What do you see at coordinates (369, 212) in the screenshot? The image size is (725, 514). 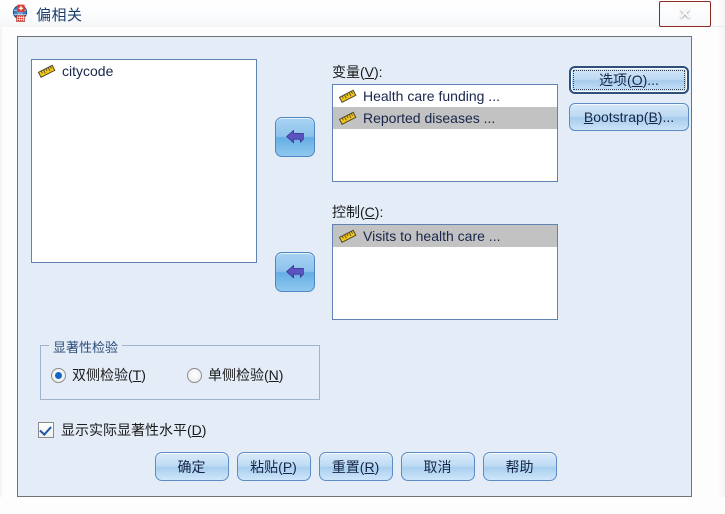 I see `controls-label-mnemonic: C` at bounding box center [369, 212].